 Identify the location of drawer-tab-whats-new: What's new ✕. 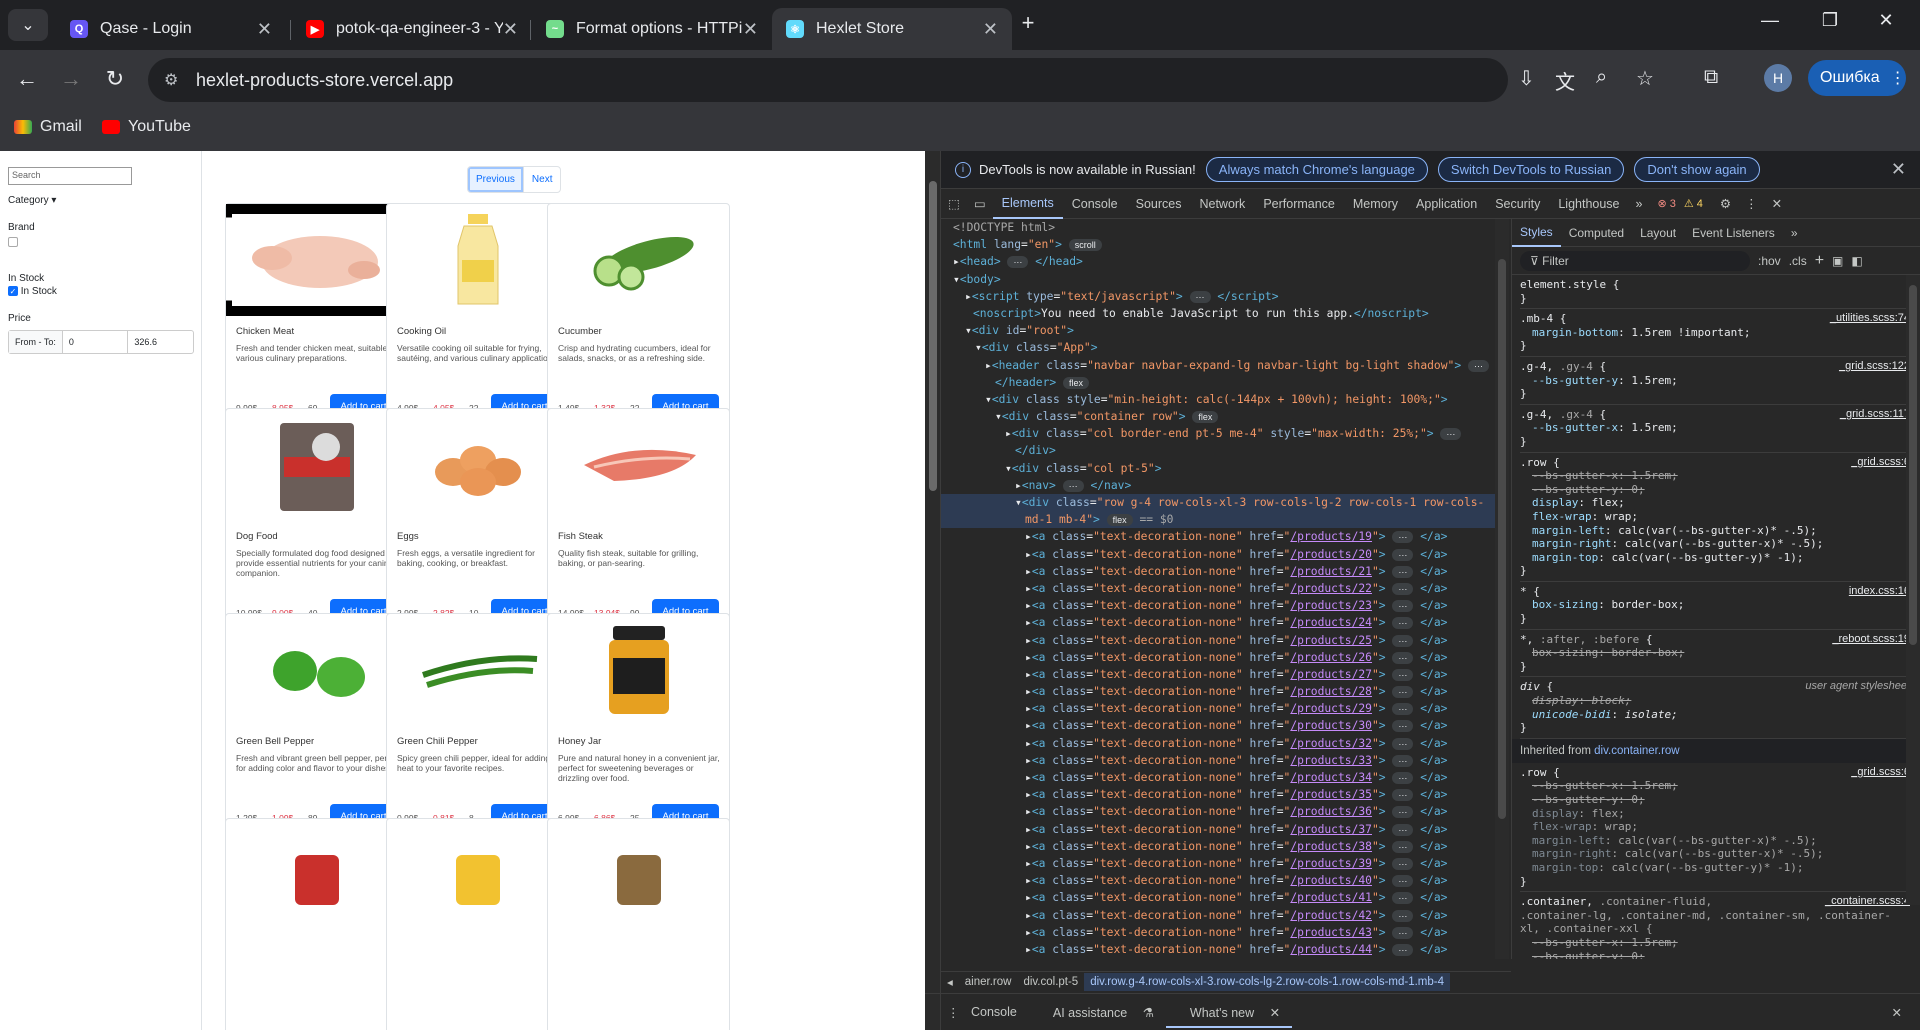
(1229, 1012).